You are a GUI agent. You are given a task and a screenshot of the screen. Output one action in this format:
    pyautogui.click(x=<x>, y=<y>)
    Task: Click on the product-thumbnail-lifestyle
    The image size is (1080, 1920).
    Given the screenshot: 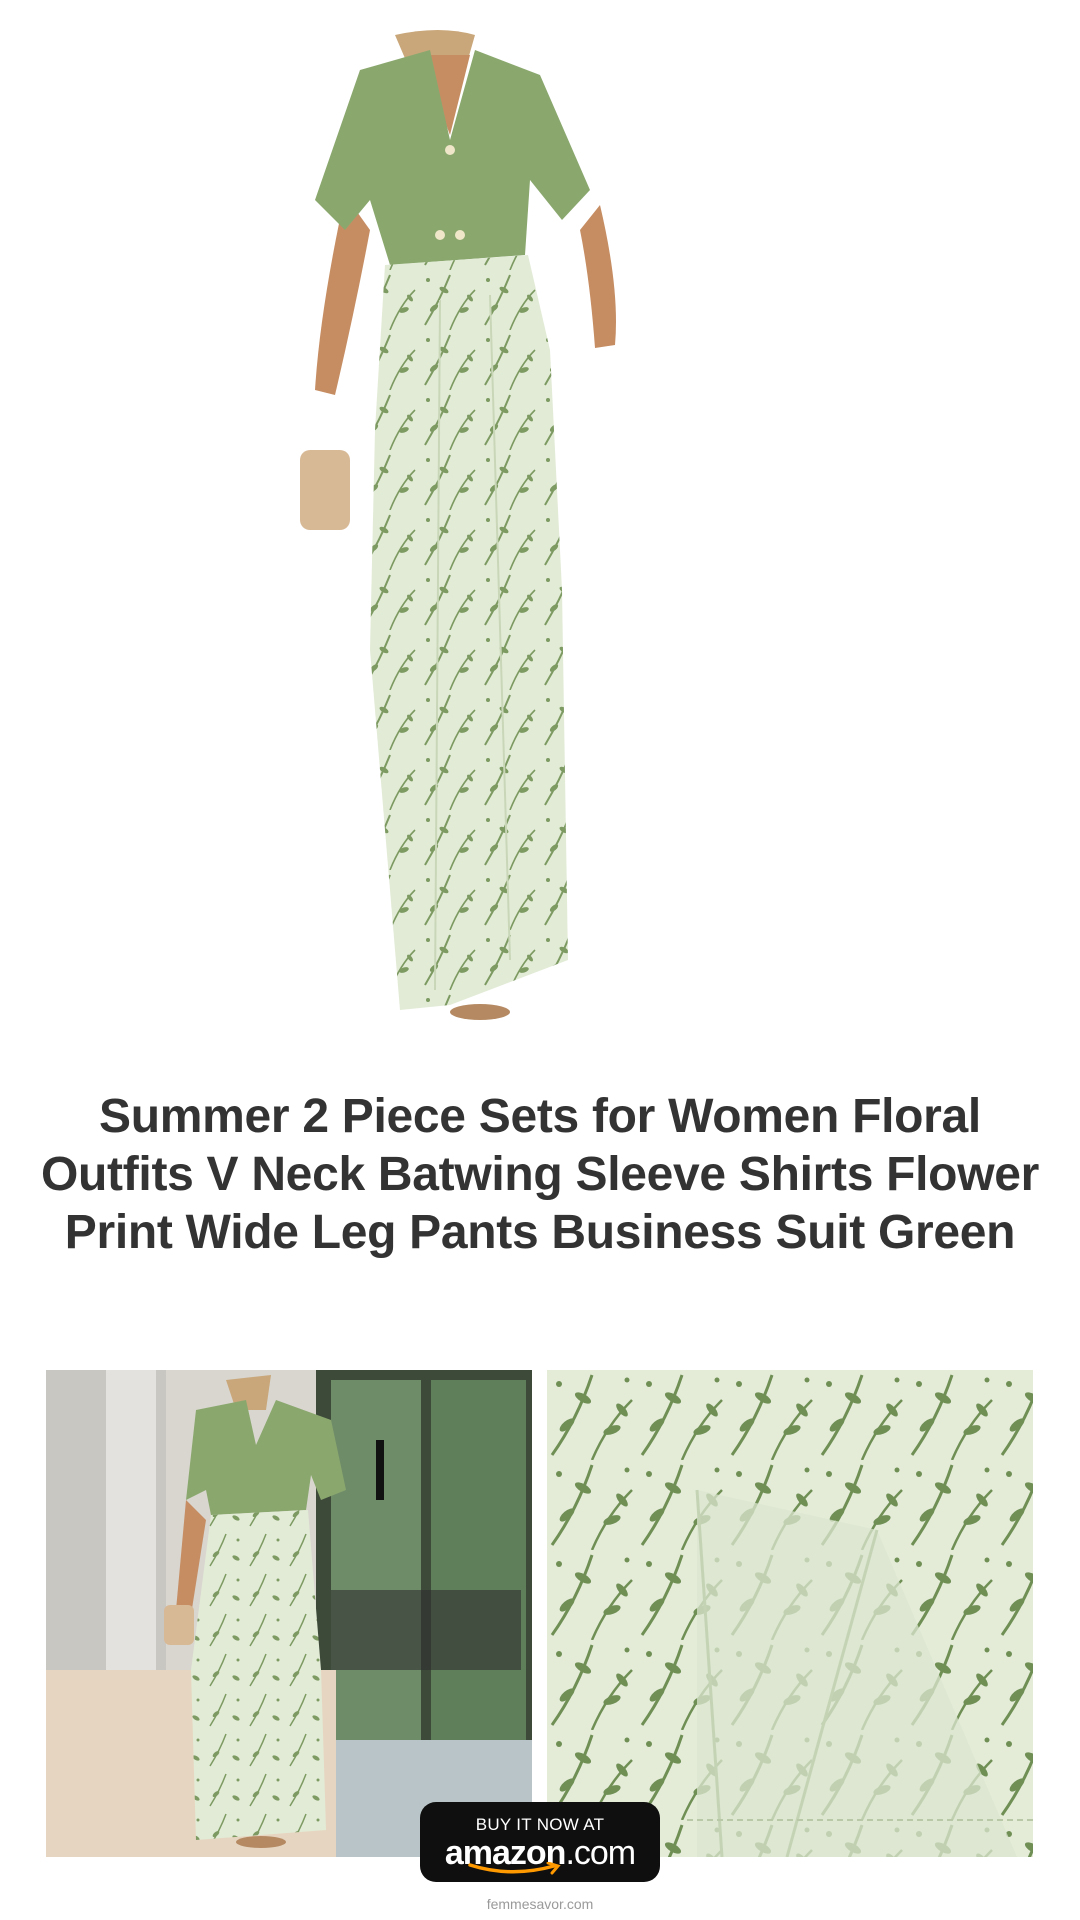 What is the action you would take?
    pyautogui.click(x=289, y=1613)
    